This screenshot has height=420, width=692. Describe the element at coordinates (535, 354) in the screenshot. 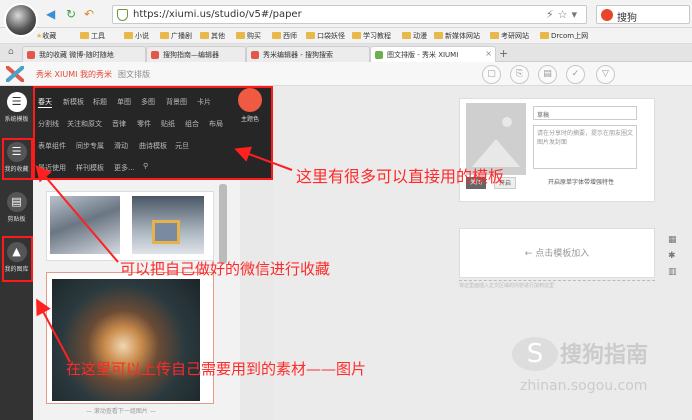

I see `sogou-watermark-icon: S` at that location.